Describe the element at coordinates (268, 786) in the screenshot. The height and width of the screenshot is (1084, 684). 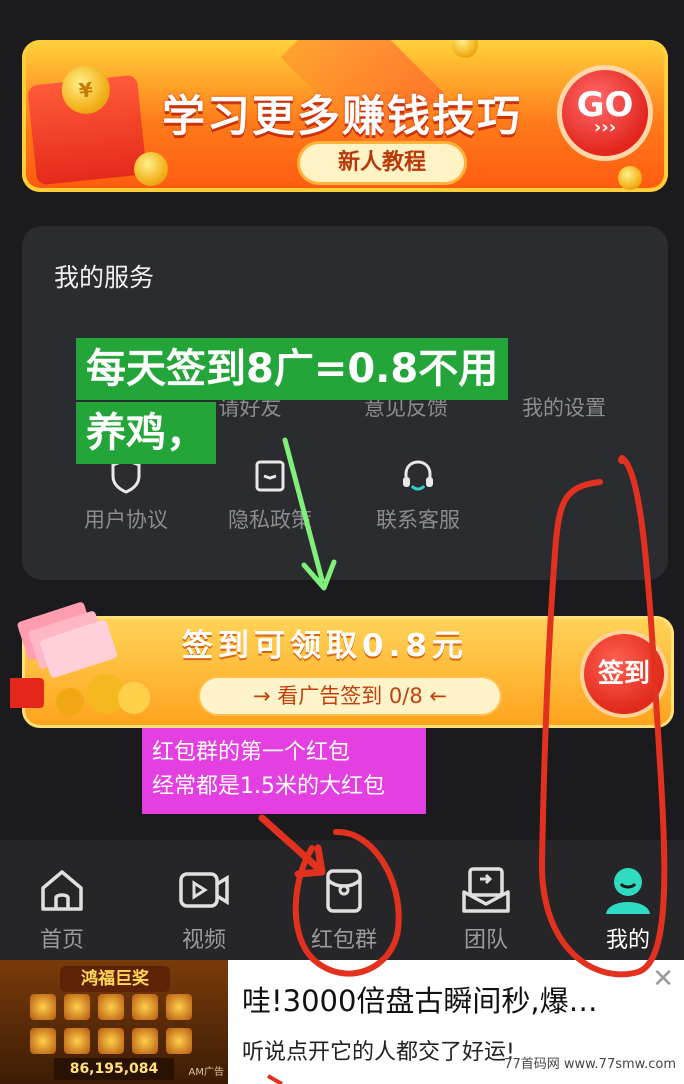
I see `pink-note-line-2: 经常都是1.5米的大红包` at that location.